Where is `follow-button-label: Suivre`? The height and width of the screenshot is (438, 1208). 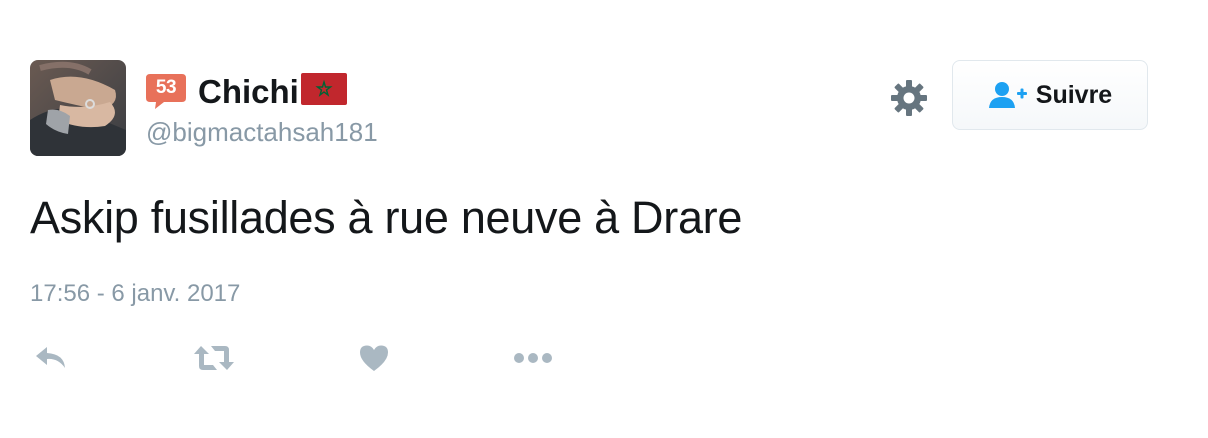 follow-button-label: Suivre is located at coordinates (1074, 94).